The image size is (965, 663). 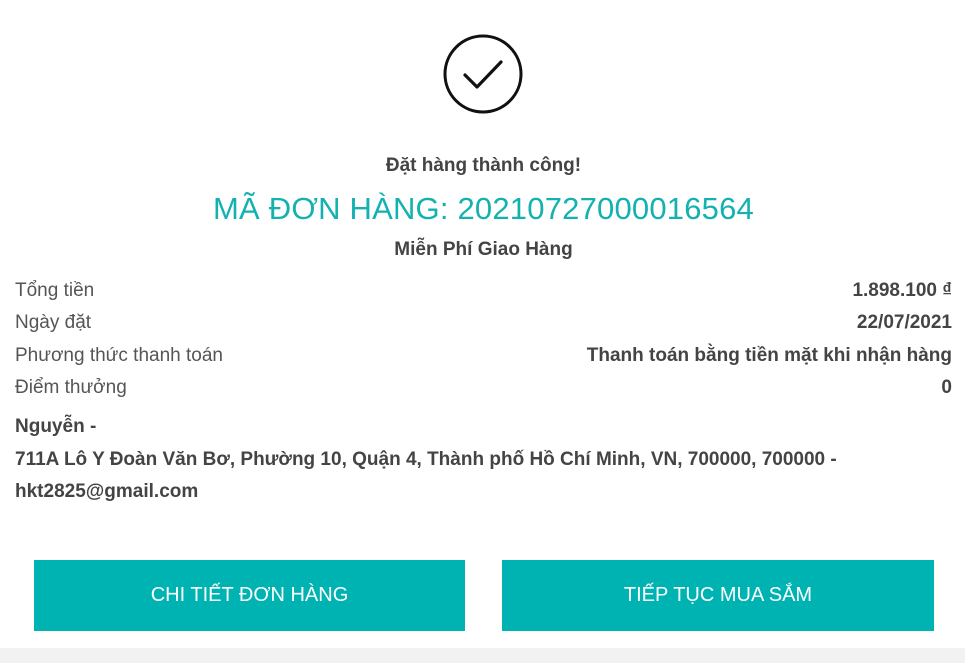 What do you see at coordinates (902, 290) in the screenshot?
I see `total-value: 1.898.100 ₫` at bounding box center [902, 290].